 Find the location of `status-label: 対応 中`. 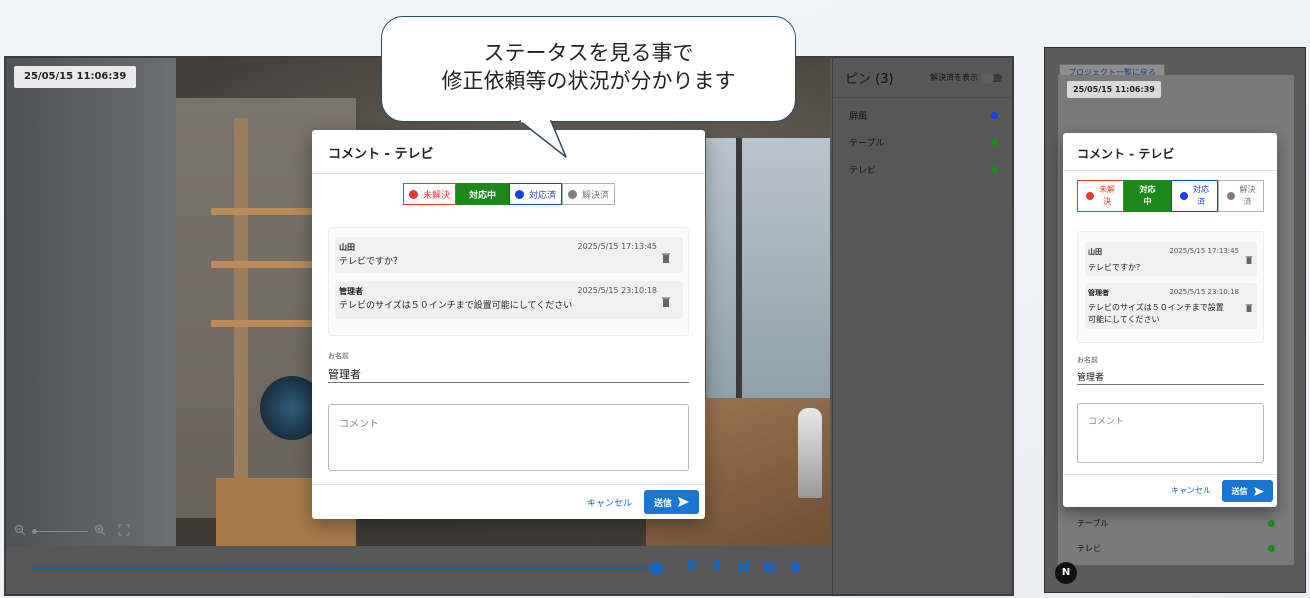

status-label: 対応 中 is located at coordinates (1148, 196).